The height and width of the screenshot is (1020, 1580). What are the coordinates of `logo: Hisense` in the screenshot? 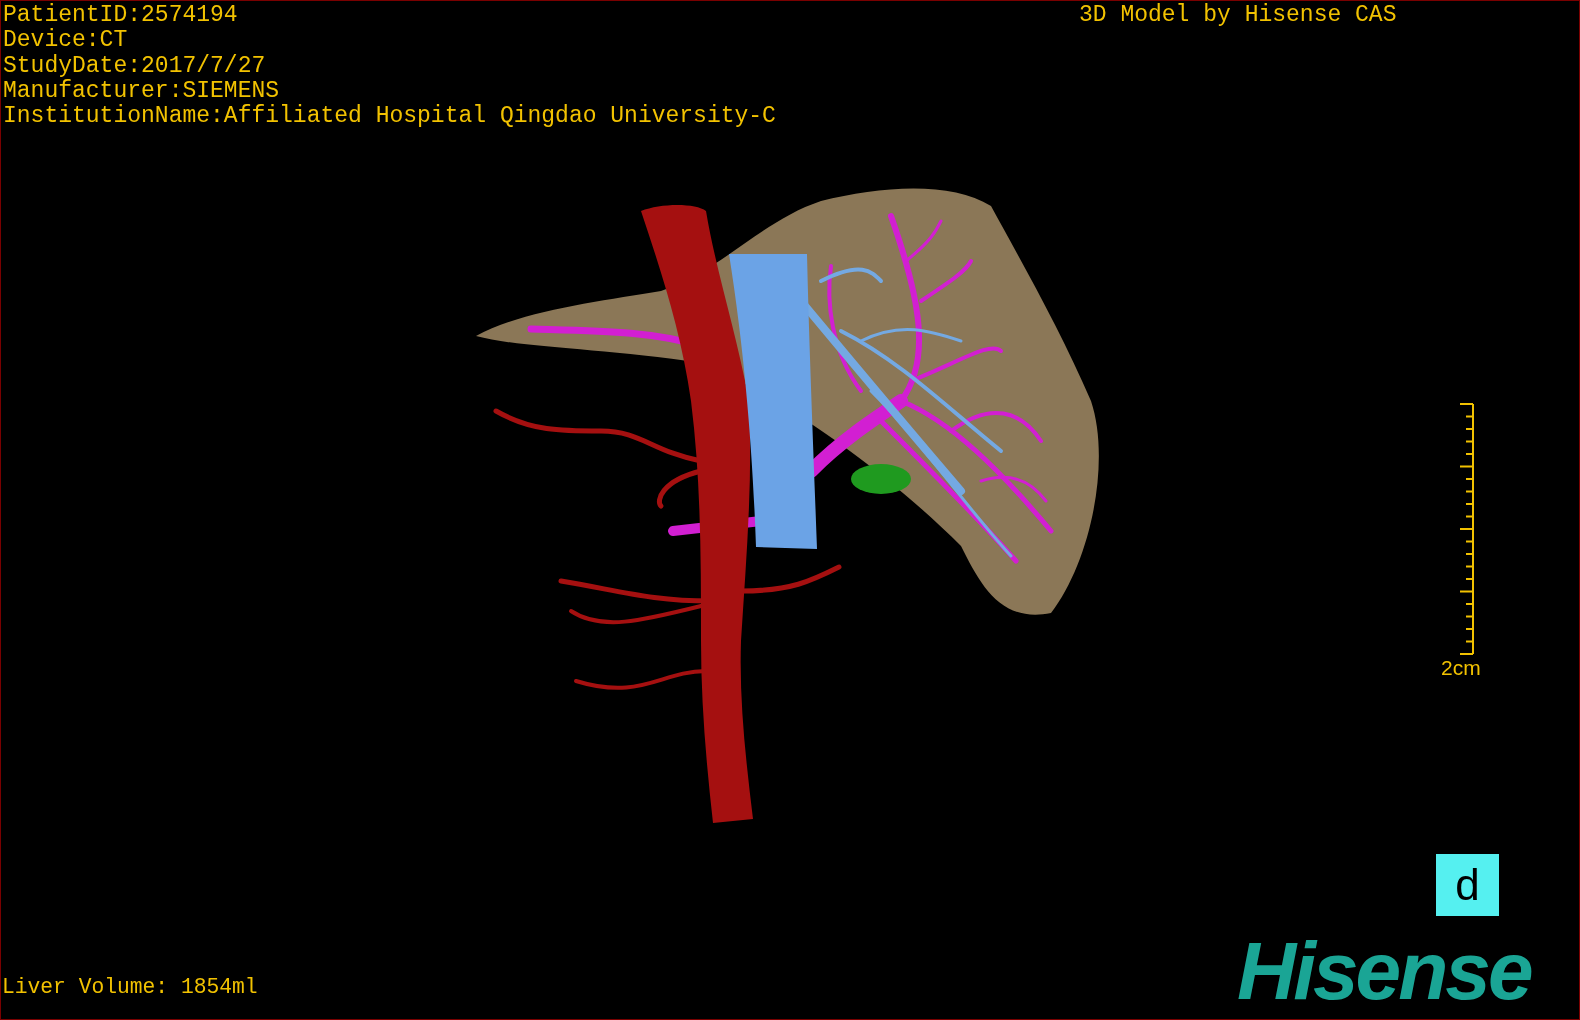 It's located at (1384, 971).